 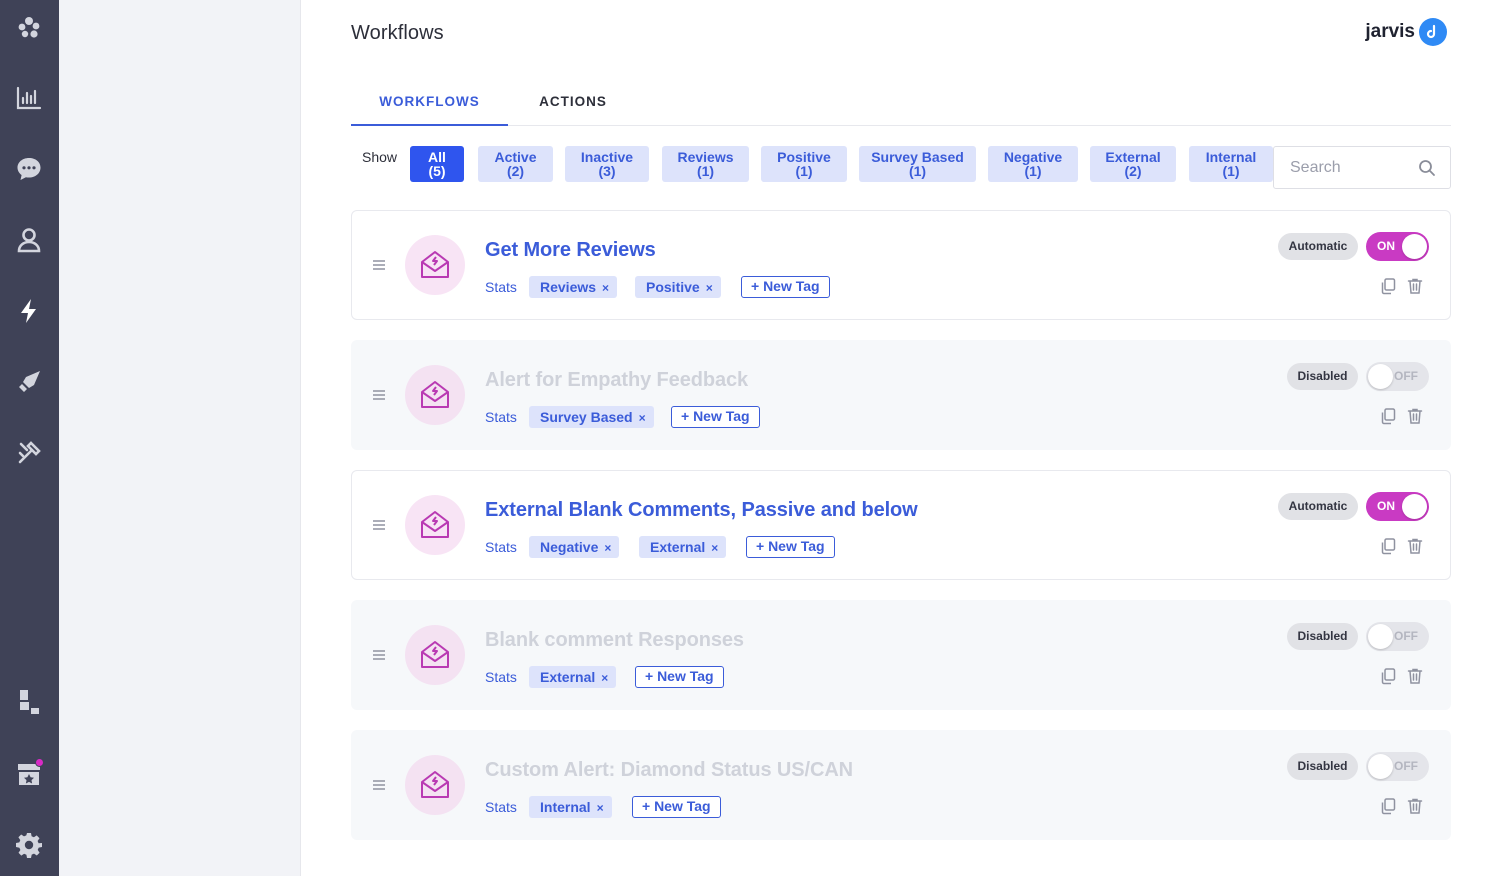 What do you see at coordinates (574, 547) in the screenshot?
I see `tag-chip: Negative ×` at bounding box center [574, 547].